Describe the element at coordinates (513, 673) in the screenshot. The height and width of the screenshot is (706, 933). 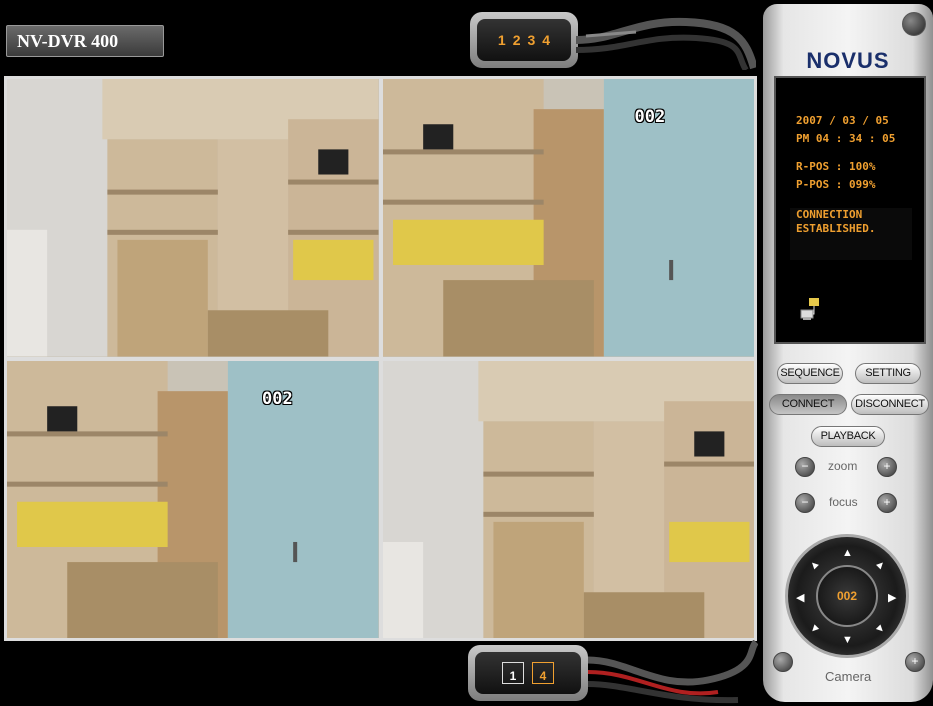
I see `single-view-button: 1` at that location.